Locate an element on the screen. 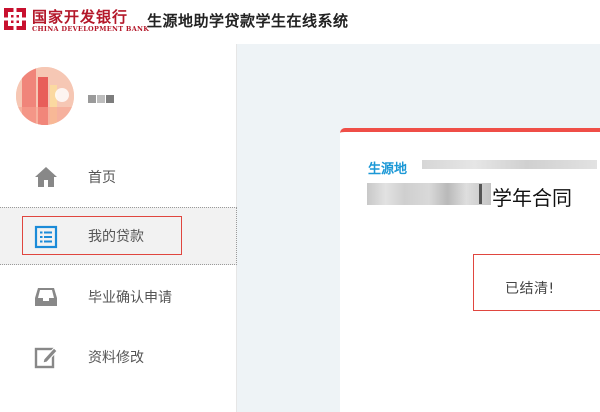  region-redacted is located at coordinates (509, 164).